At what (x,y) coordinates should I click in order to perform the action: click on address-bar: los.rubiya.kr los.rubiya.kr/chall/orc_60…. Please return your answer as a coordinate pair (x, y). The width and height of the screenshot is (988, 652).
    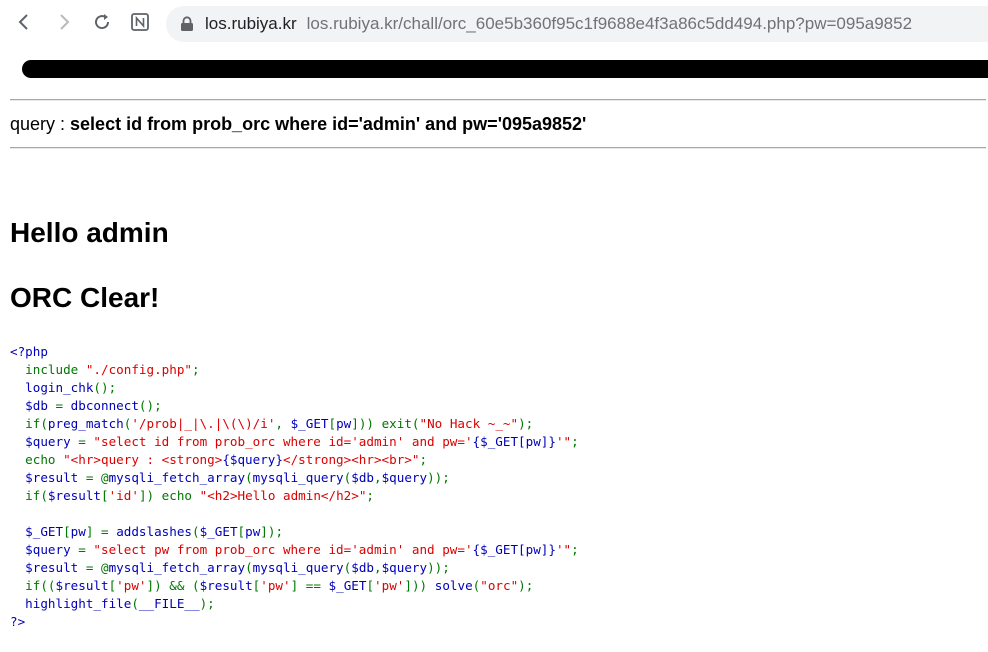
    Looking at the image, I should click on (577, 24).